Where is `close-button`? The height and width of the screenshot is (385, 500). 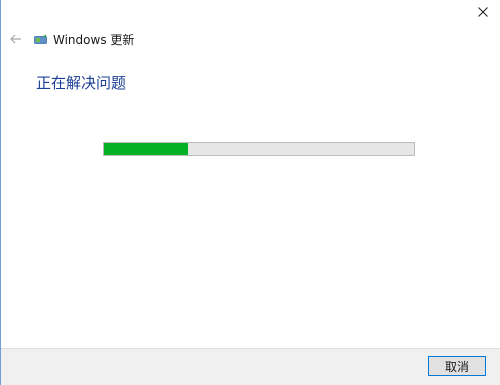 close-button is located at coordinates (483, 12).